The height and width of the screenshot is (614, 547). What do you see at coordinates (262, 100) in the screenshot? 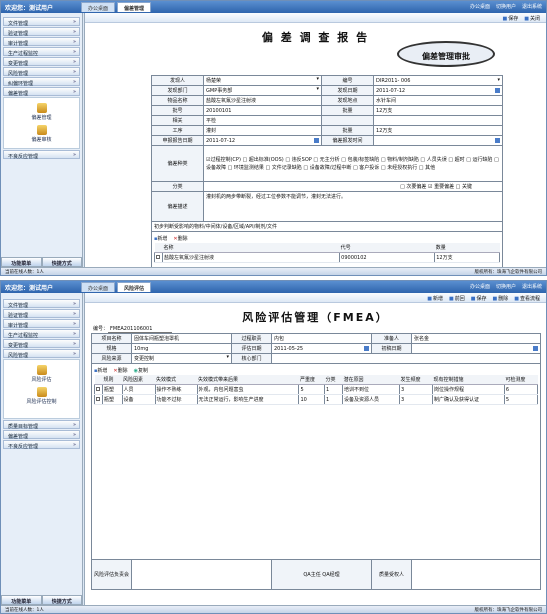
I see `item-name-field: 盐酸左氧氟沙星注射液` at bounding box center [262, 100].